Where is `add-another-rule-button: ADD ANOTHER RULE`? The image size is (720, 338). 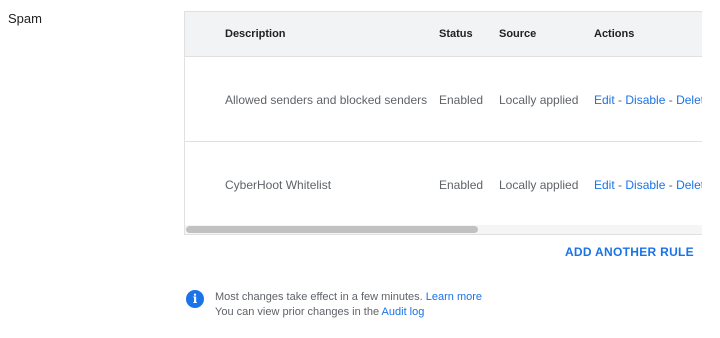
add-another-rule-button: ADD ANOTHER RULE is located at coordinates (629, 252).